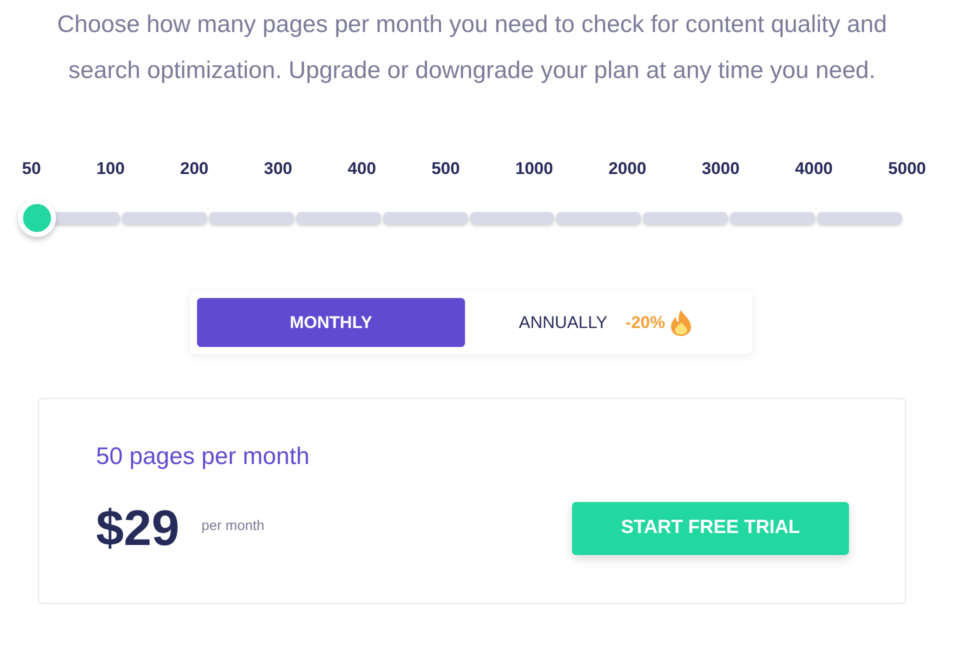  What do you see at coordinates (907, 169) in the screenshot?
I see `slider-stop-label: 5000` at bounding box center [907, 169].